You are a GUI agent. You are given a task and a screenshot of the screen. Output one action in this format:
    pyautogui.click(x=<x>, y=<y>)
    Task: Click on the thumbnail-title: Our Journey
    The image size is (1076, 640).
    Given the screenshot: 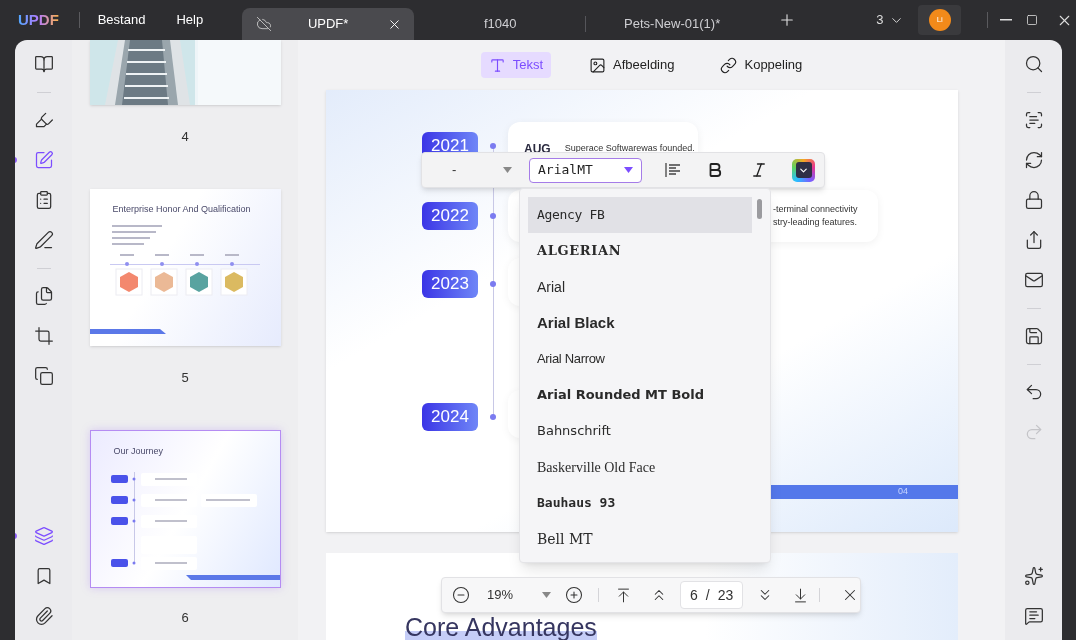 What is the action you would take?
    pyautogui.click(x=138, y=451)
    